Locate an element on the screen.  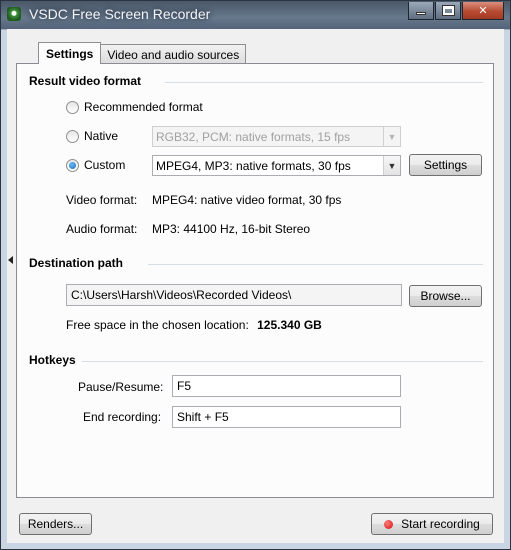
radio-native: Native is located at coordinates (92, 136).